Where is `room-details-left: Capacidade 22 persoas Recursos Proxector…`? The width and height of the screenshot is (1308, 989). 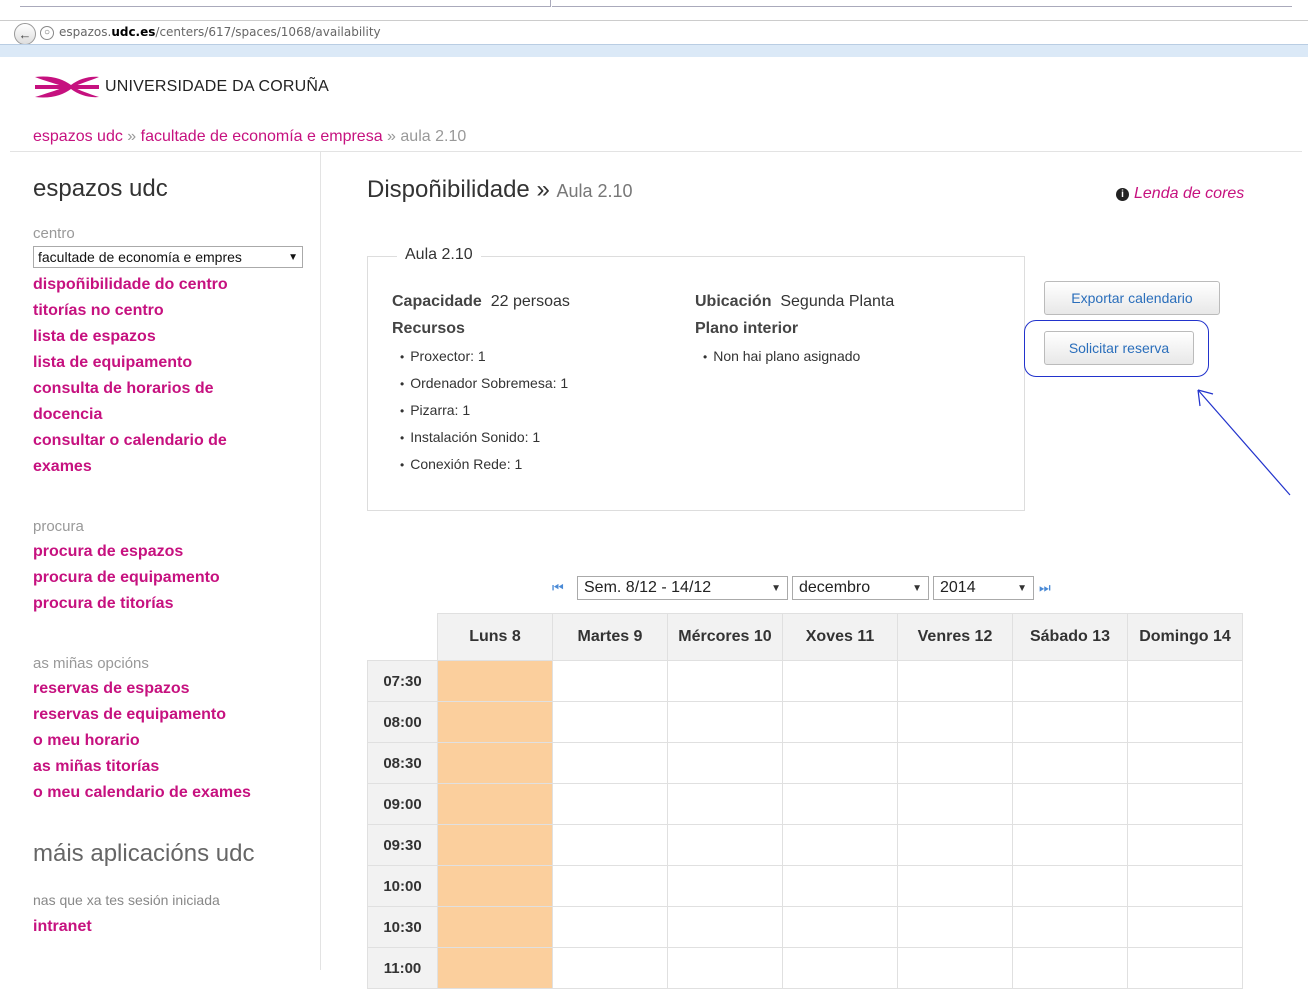 room-details-left: Capacidade 22 persoas Recursos Proxector… is located at coordinates (481, 385).